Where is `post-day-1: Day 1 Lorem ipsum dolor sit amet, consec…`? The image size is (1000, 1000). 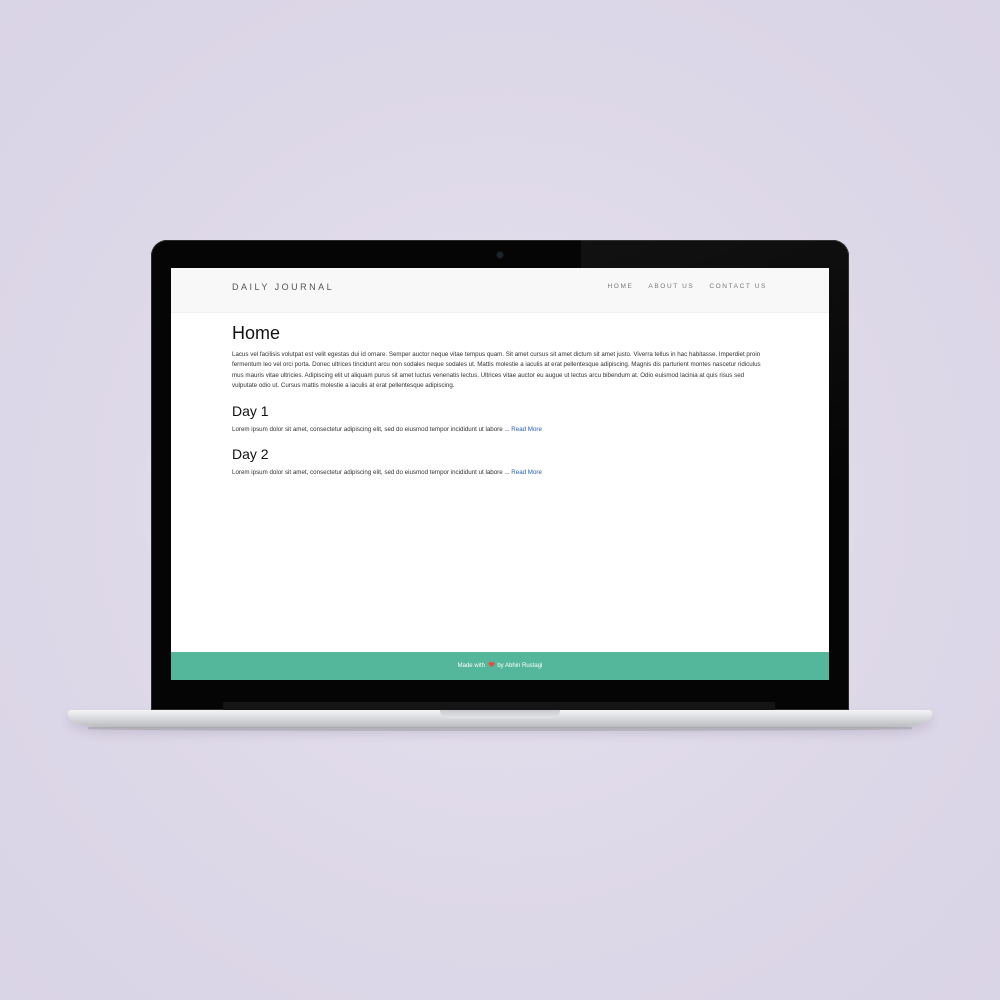 post-day-1: Day 1 Lorem ipsum dolor sit amet, consec… is located at coordinates (499, 418).